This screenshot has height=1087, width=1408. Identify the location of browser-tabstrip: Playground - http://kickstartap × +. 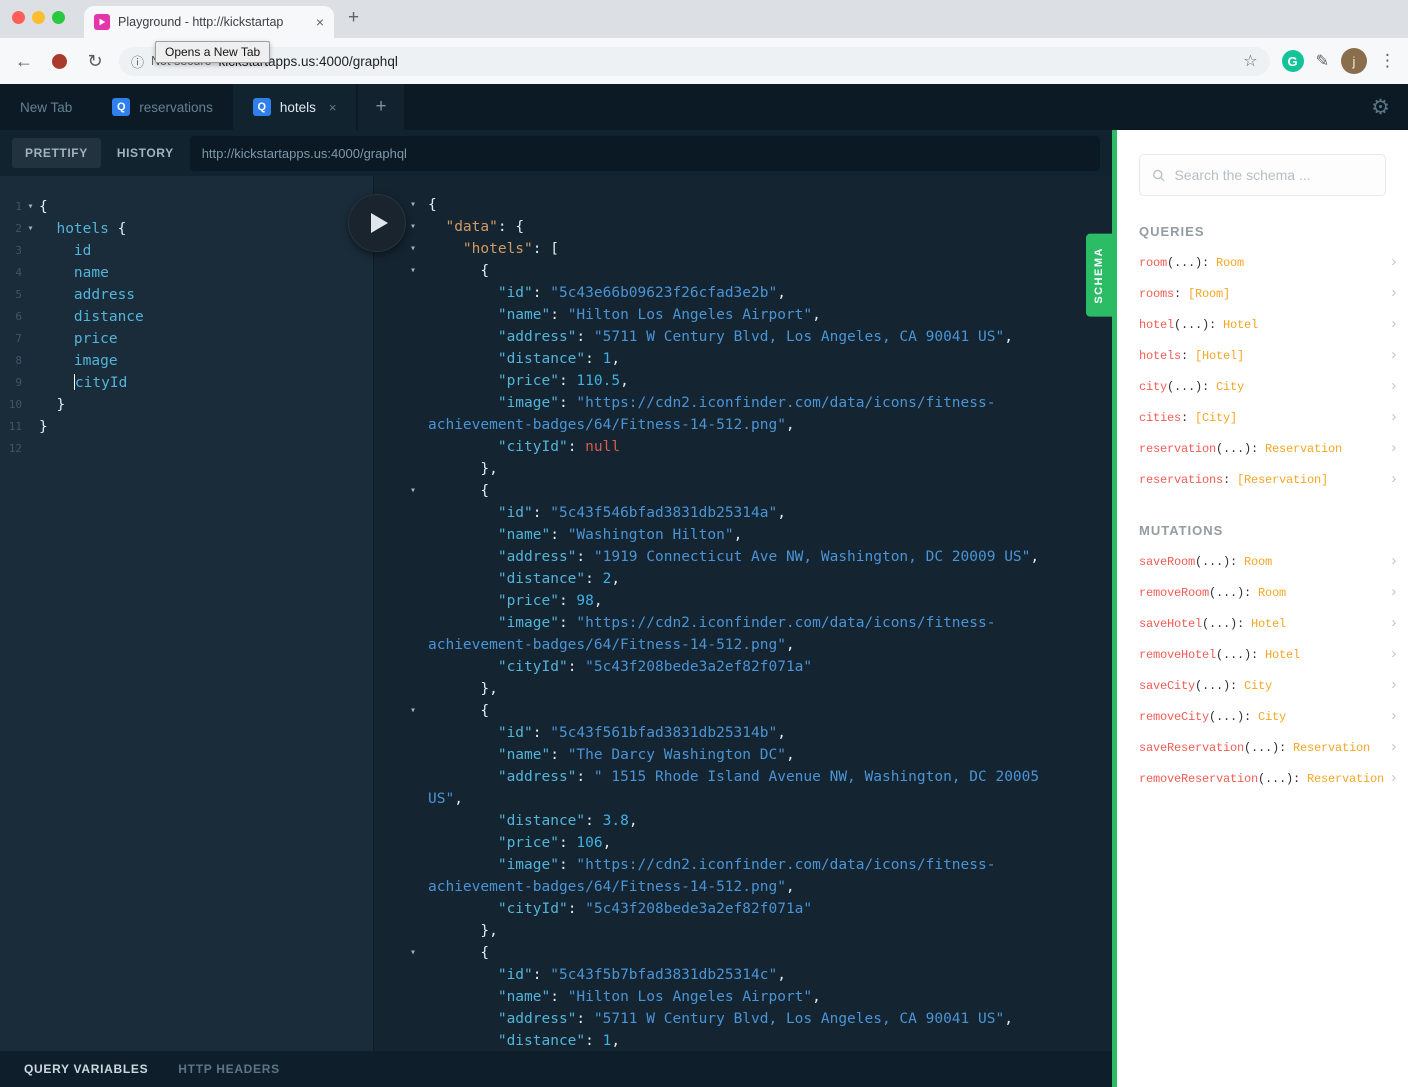
(704, 19).